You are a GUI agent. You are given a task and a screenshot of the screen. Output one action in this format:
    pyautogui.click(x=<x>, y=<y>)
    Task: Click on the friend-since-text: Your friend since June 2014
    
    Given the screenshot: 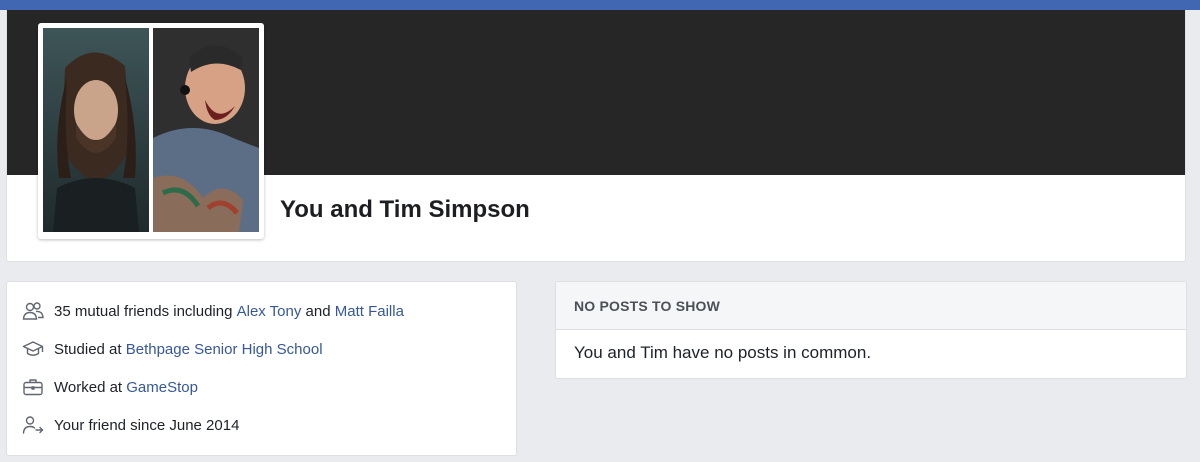 What is the action you would take?
    pyautogui.click(x=147, y=425)
    